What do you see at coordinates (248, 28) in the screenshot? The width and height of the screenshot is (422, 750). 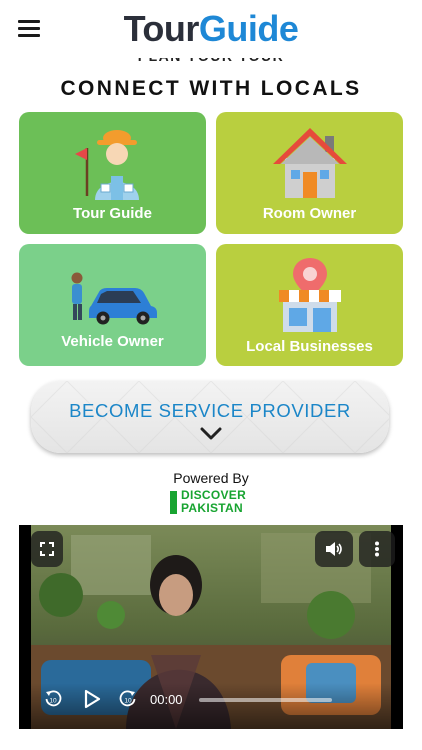 I see `logo-guide-text: Guide` at bounding box center [248, 28].